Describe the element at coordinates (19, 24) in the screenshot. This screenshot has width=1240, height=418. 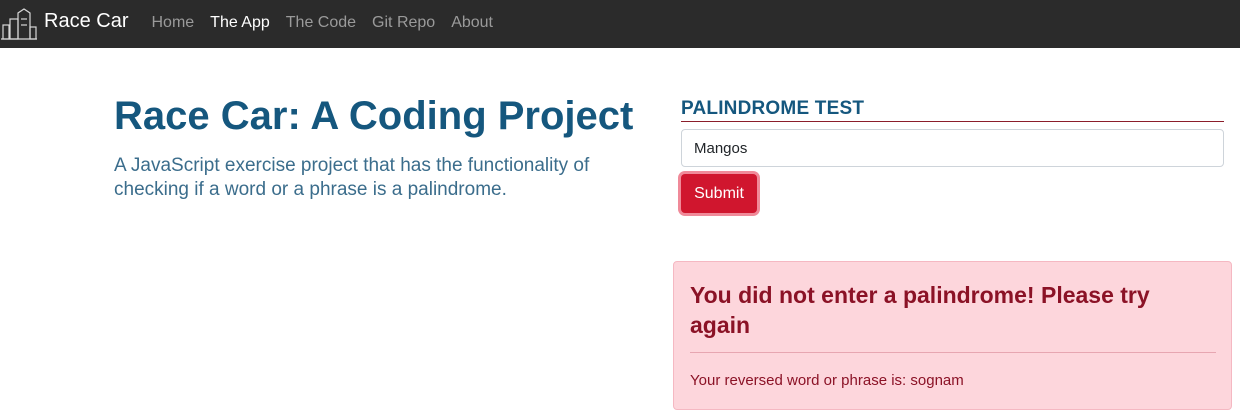
I see `race-car-logo-icon` at that location.